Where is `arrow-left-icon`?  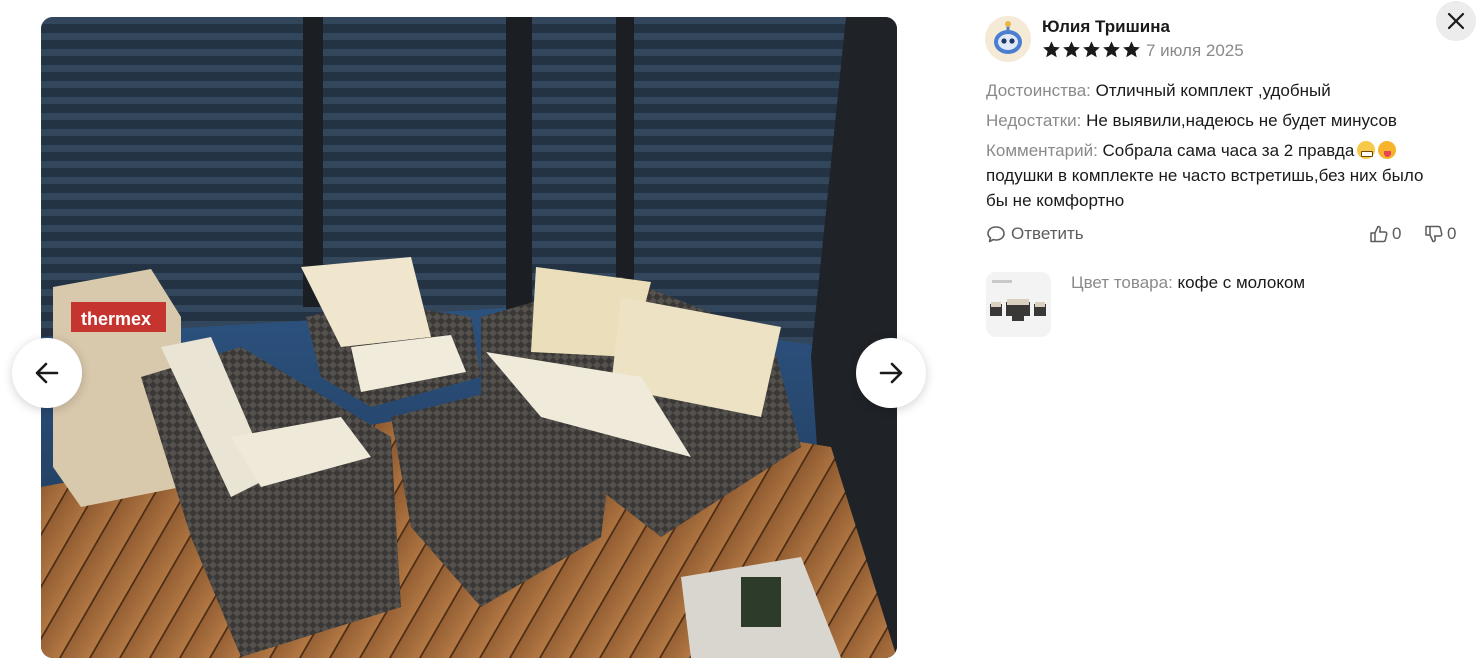
arrow-left-icon is located at coordinates (47, 373).